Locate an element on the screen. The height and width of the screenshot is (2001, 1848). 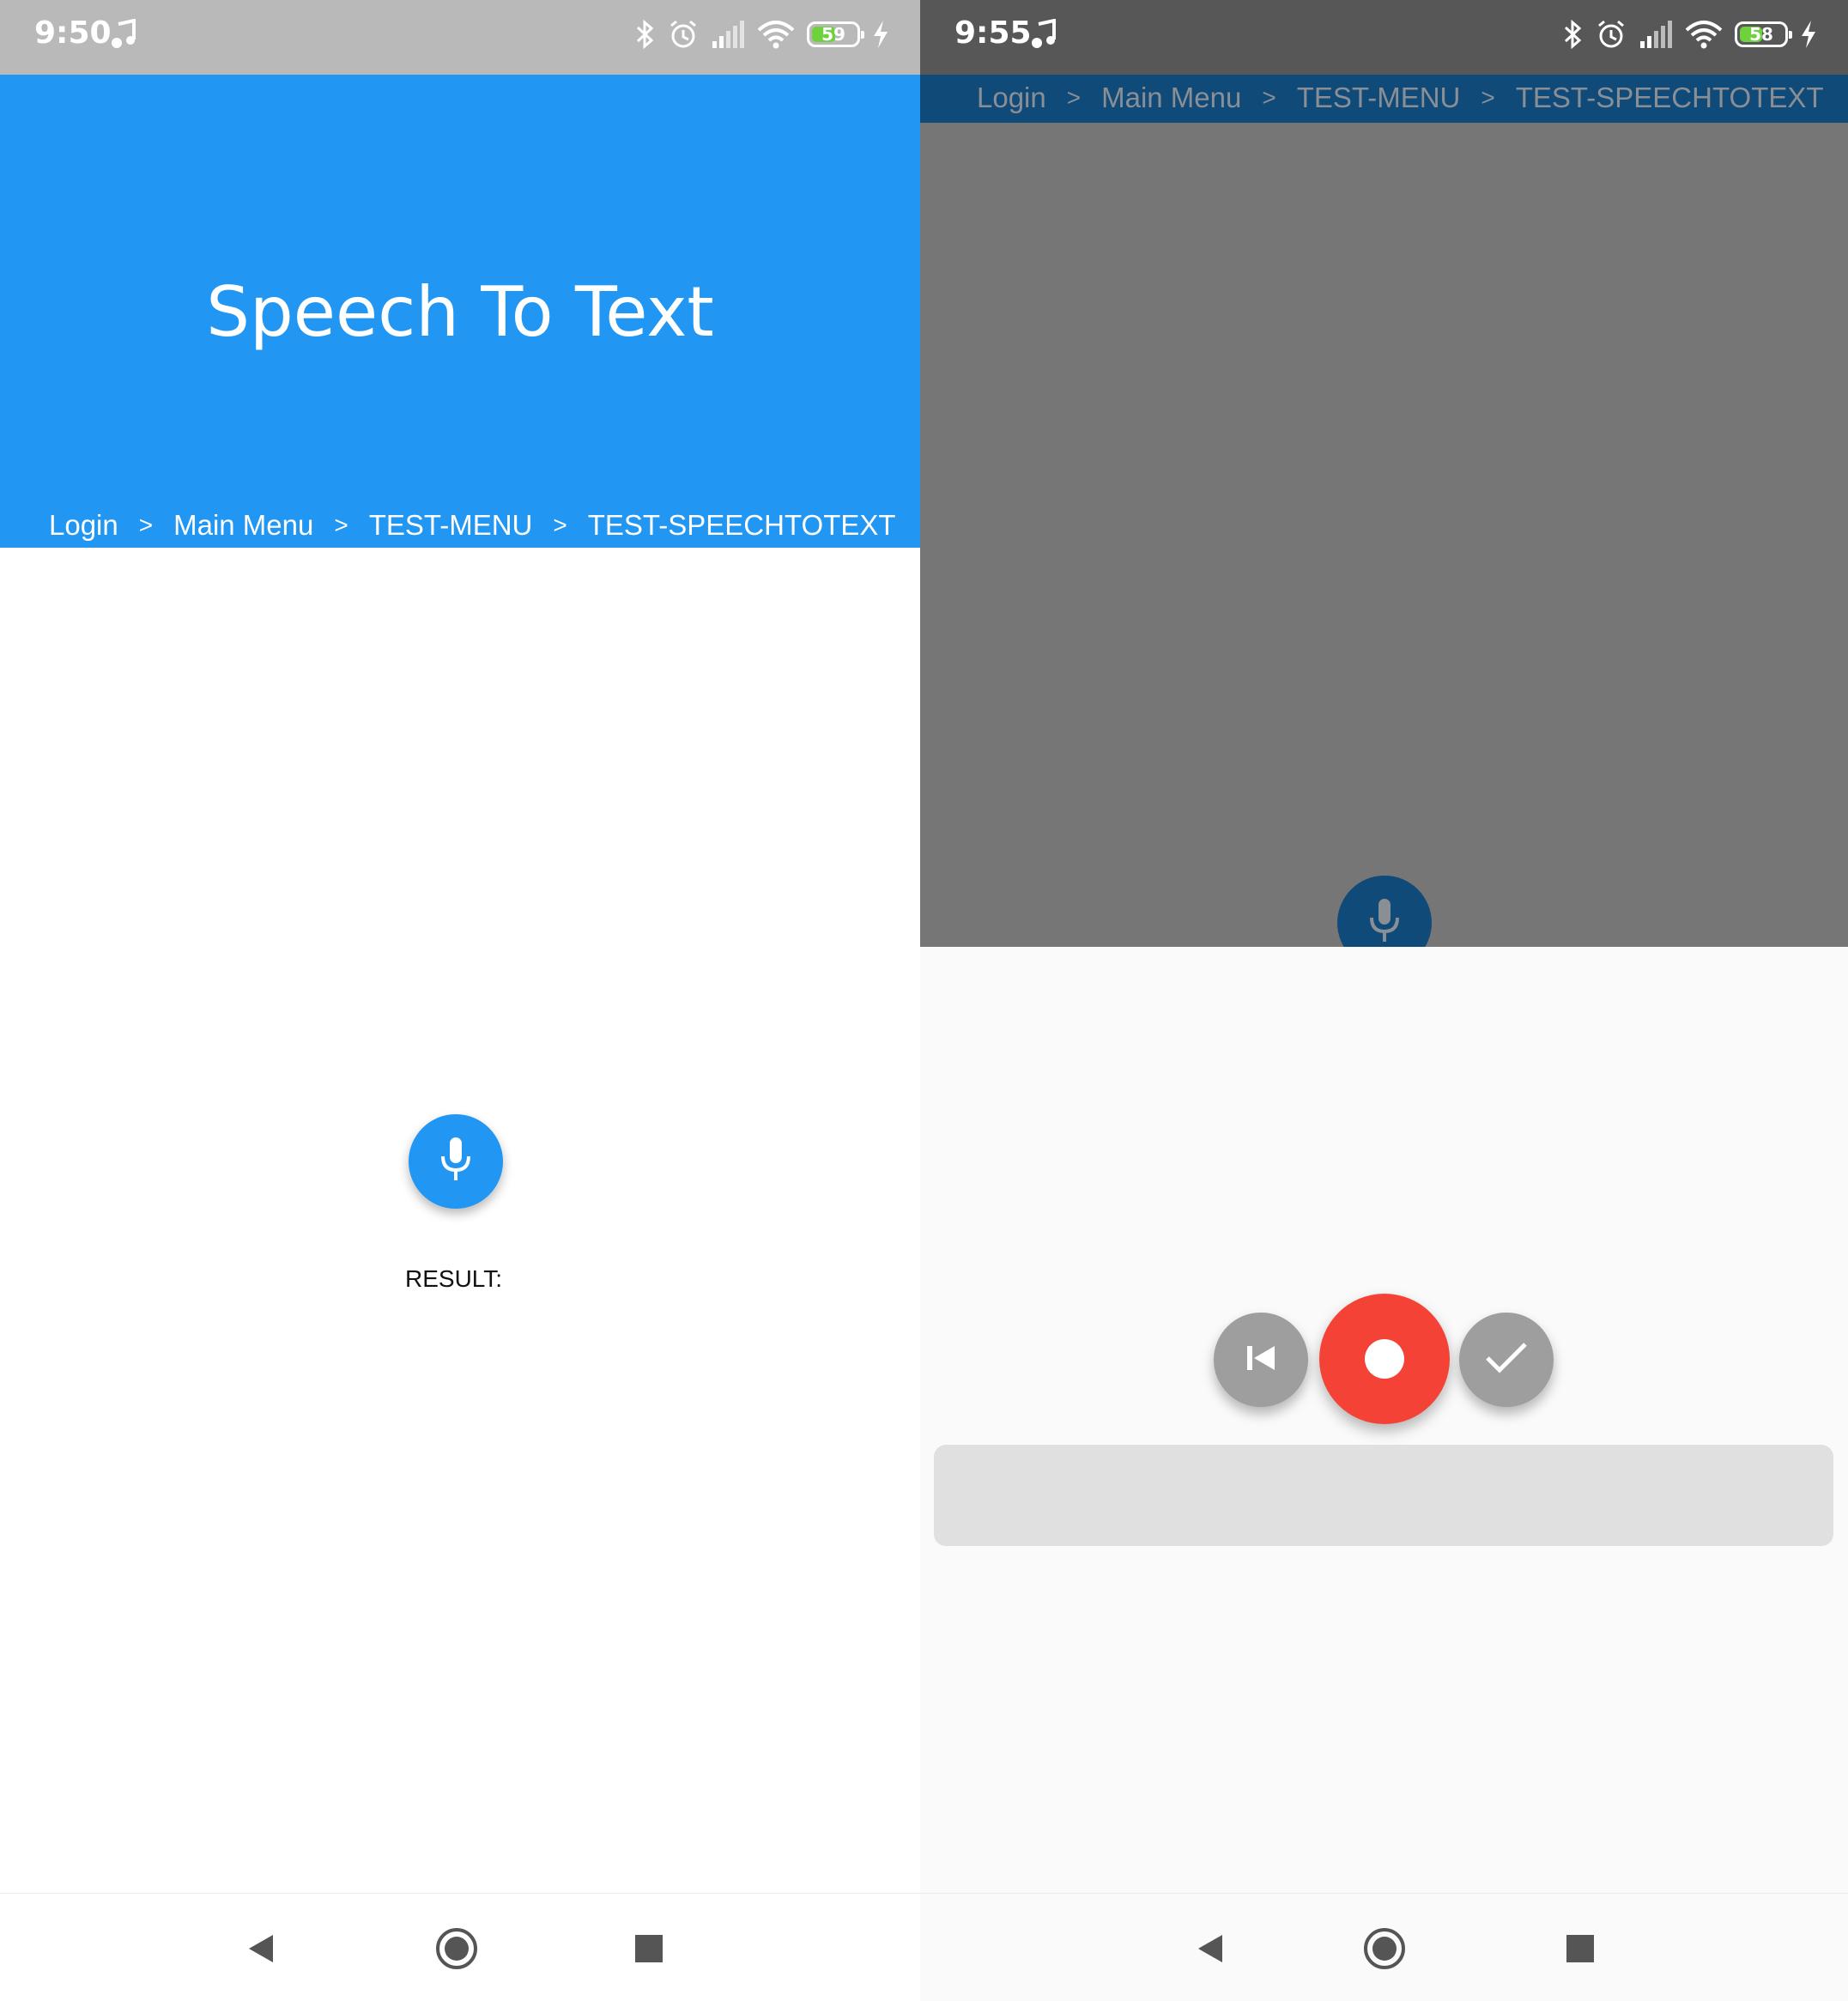
mic-button is located at coordinates (456, 1161).